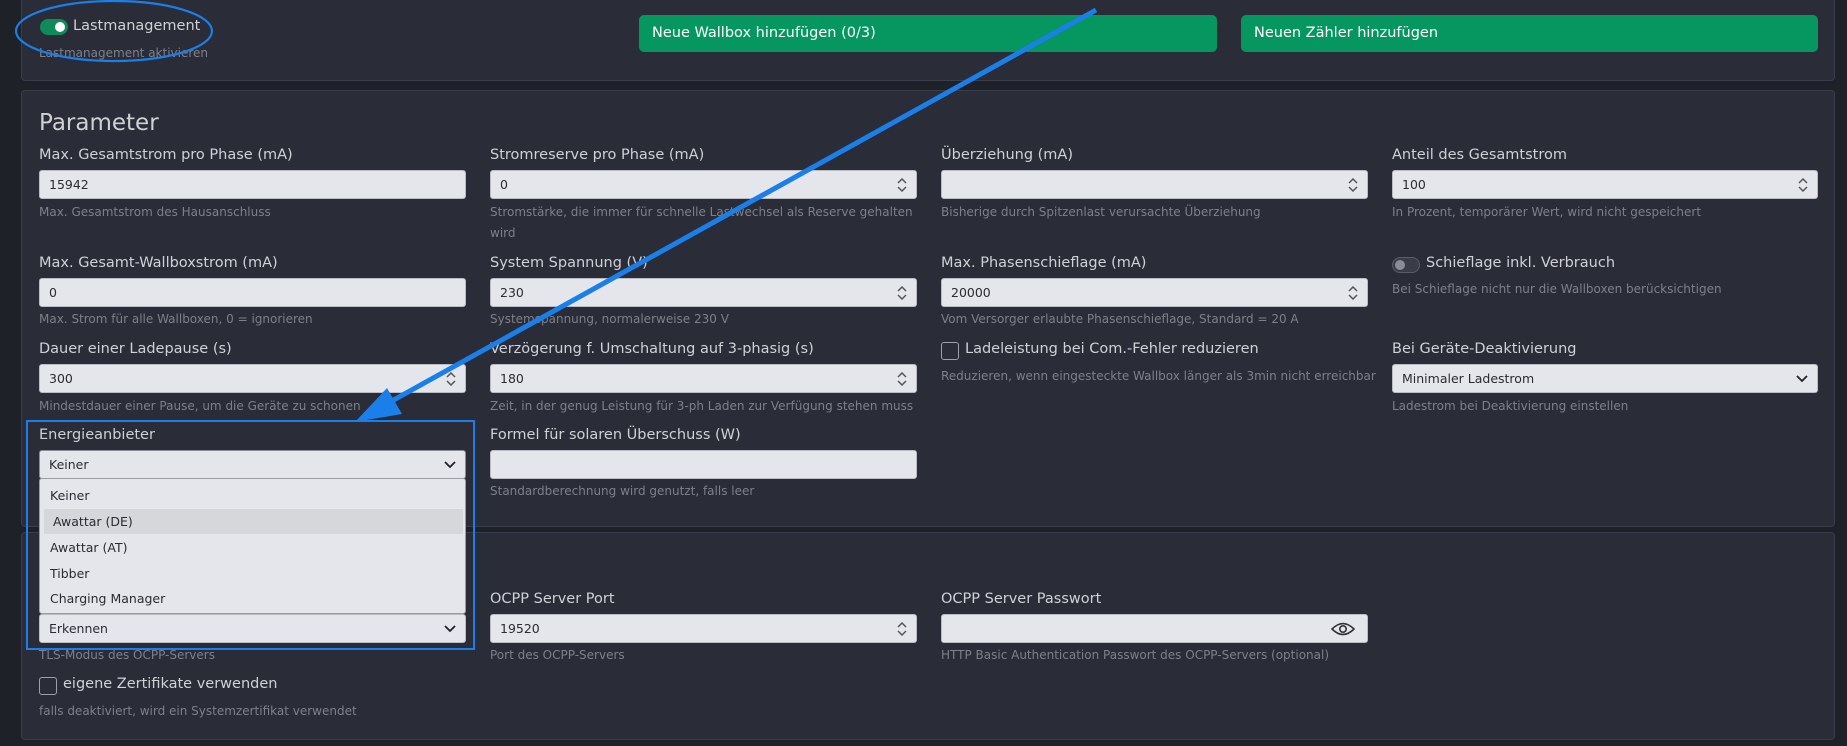 The width and height of the screenshot is (1847, 746). What do you see at coordinates (155, 212) in the screenshot?
I see `max-total-current-help: Max. Gesamtstrom des Hausanschluss` at bounding box center [155, 212].